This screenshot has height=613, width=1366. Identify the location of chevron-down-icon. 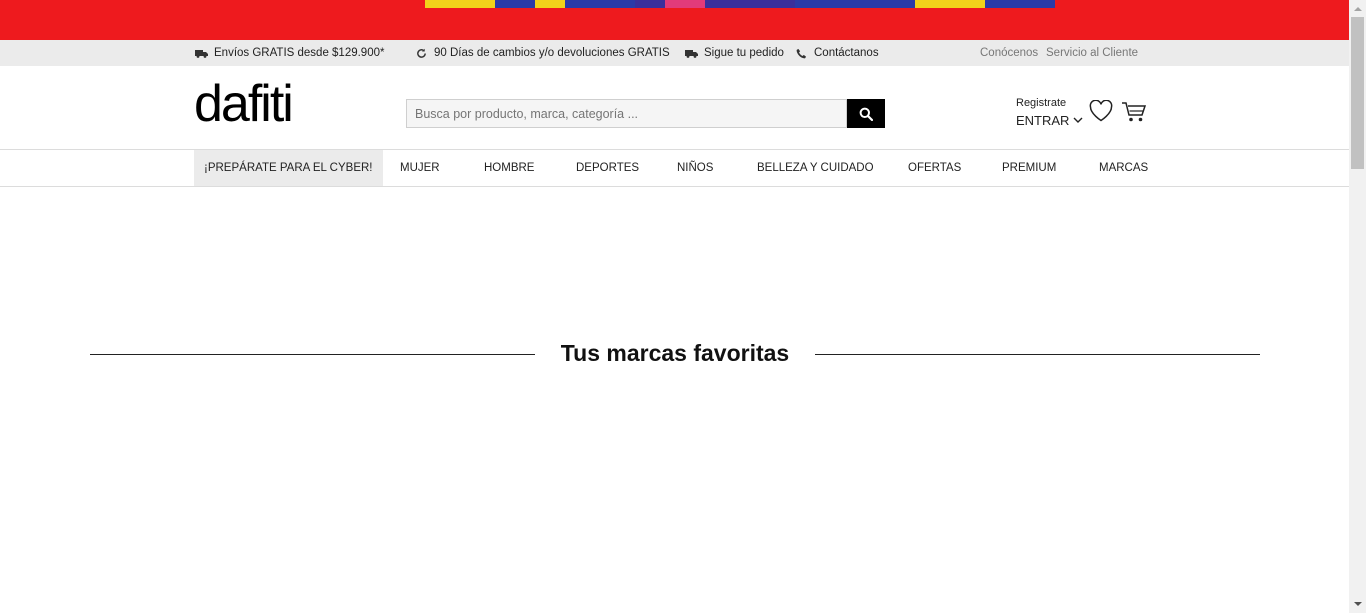
(1078, 120).